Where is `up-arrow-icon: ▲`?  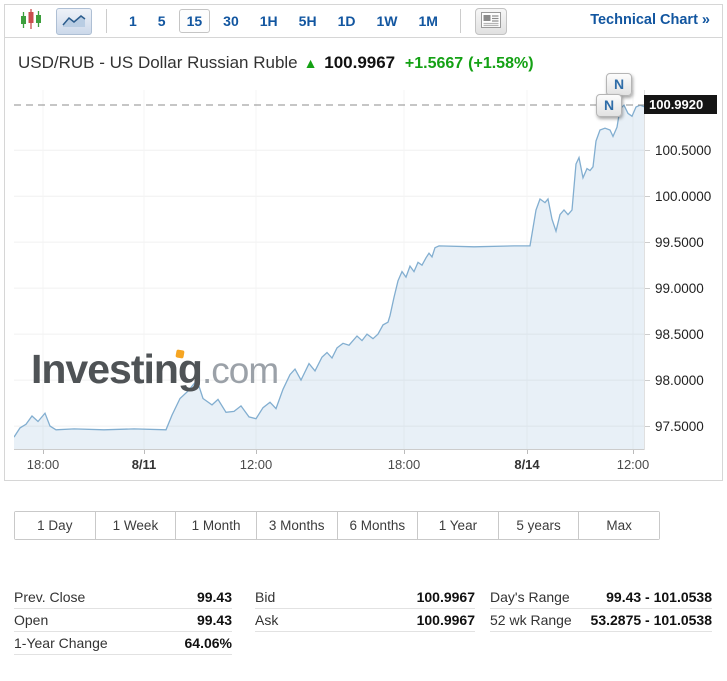 up-arrow-icon: ▲ is located at coordinates (310, 63).